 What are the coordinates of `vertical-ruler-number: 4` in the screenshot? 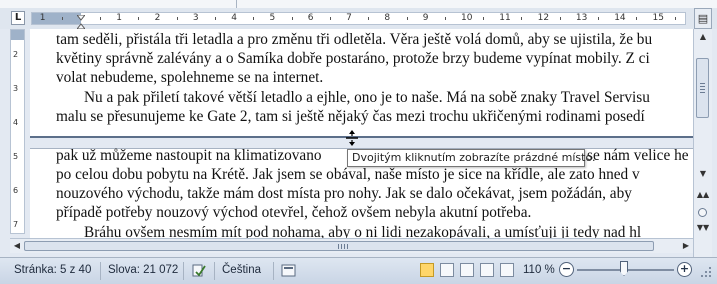 It's located at (16, 122).